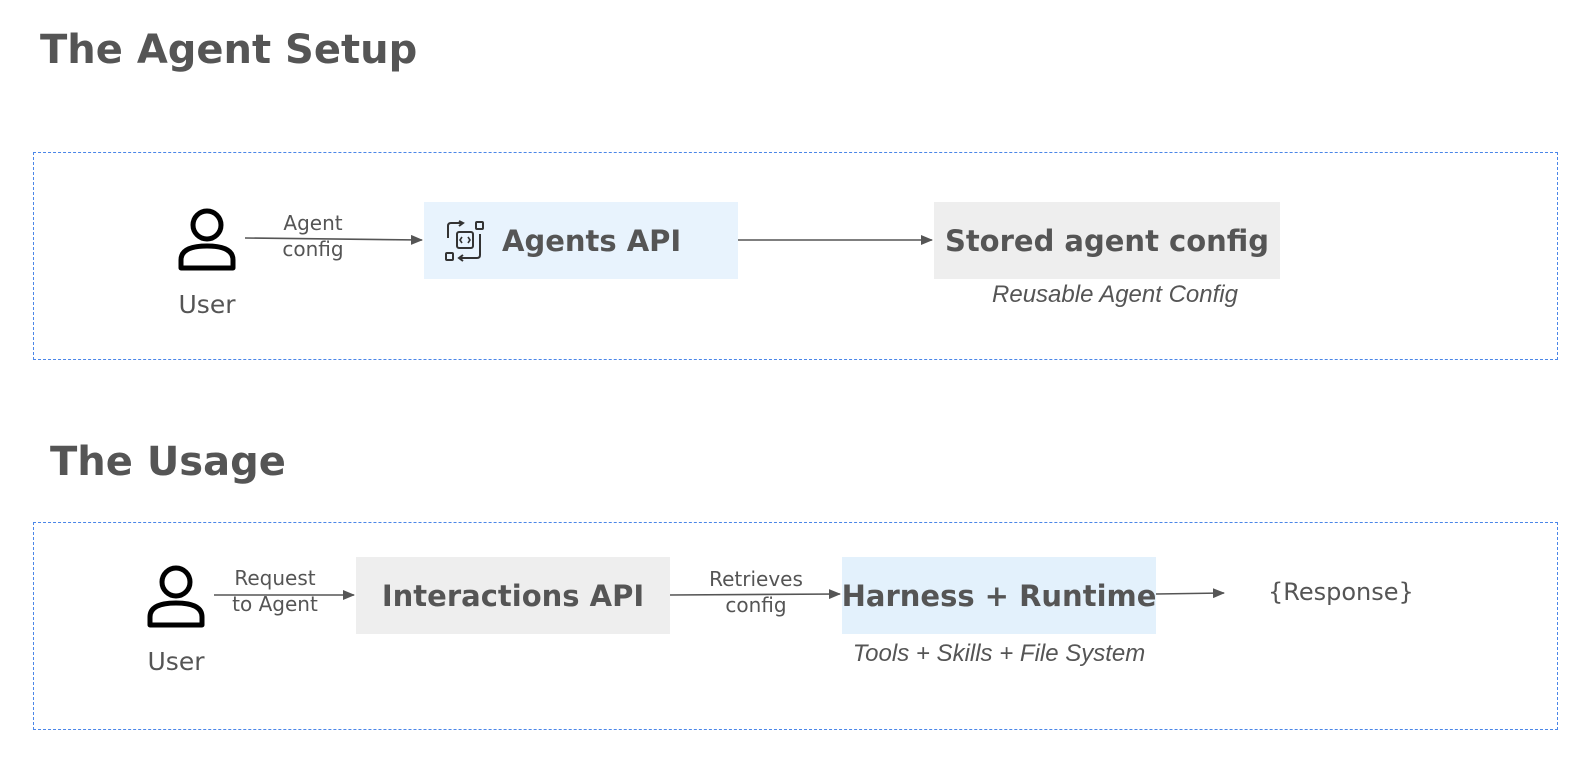 The height and width of the screenshot is (758, 1590). Describe the element at coordinates (1341, 592) in the screenshot. I see `response-label: {Response}` at that location.